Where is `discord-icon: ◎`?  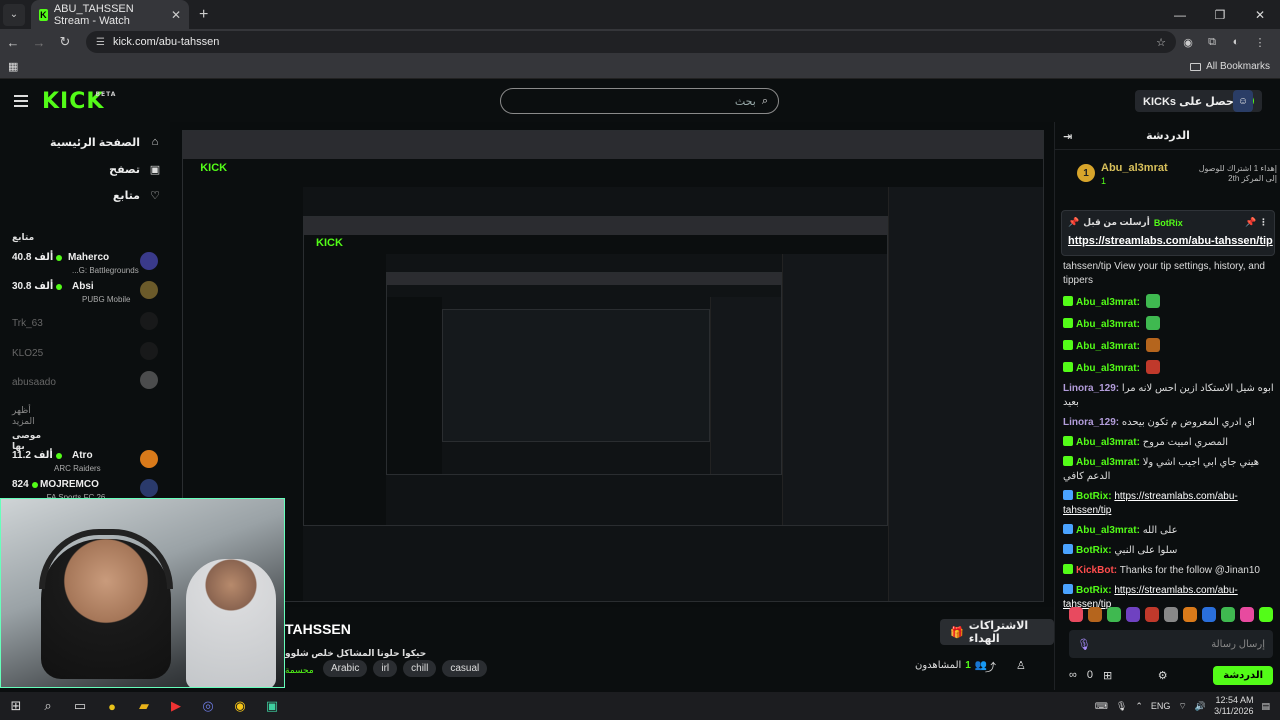 discord-icon: ◎ is located at coordinates (208, 706).